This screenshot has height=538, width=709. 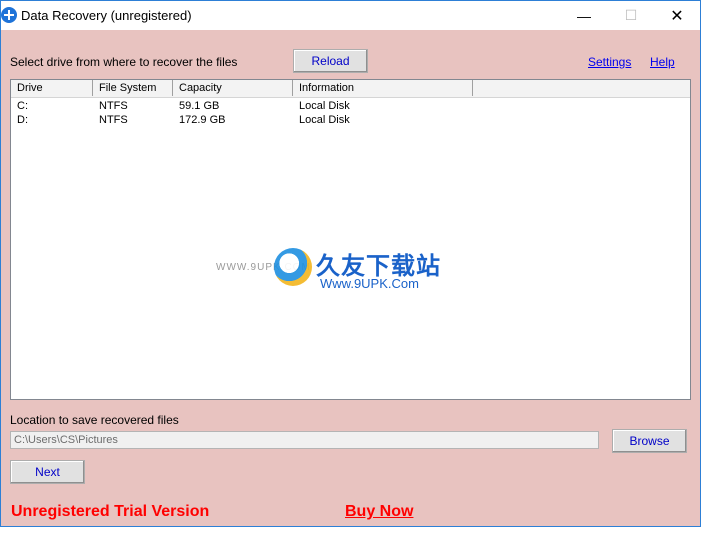 I want to click on column-file-system: File System, so click(x=133, y=88).